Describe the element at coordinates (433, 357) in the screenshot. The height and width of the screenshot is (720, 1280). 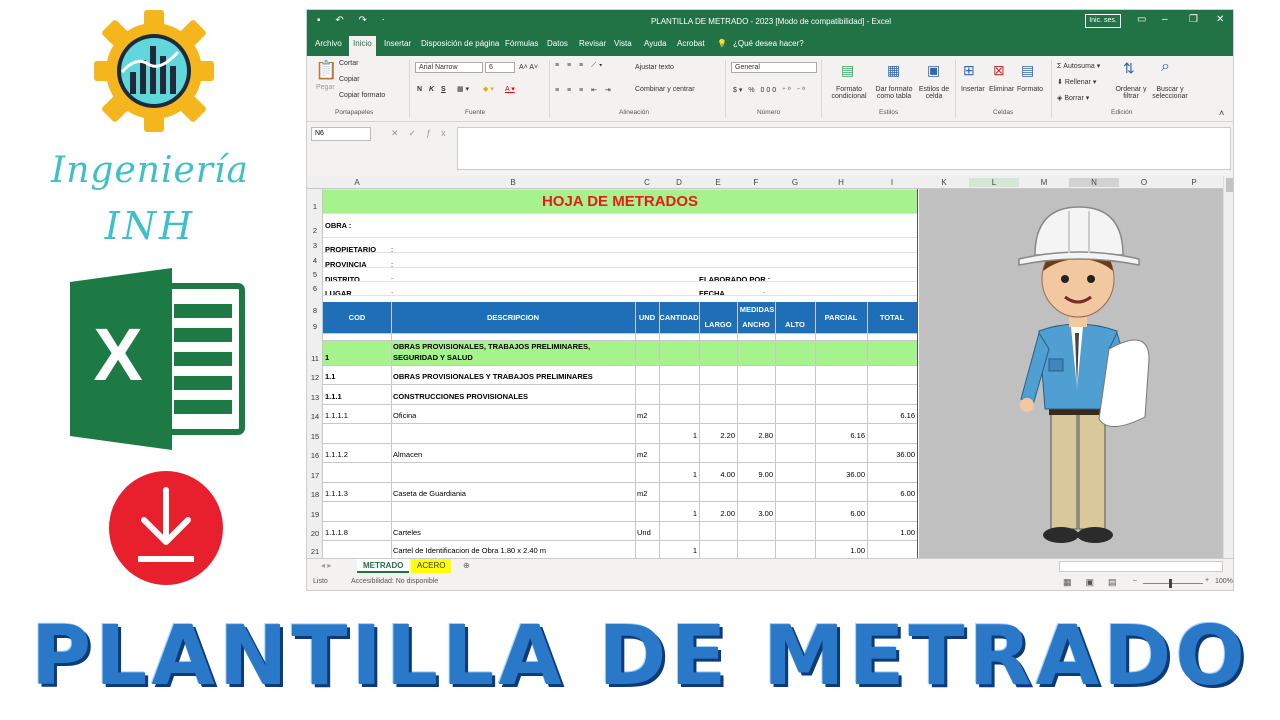
I see `cell-desc-line2: SEGURIDAD Y SALUD` at that location.